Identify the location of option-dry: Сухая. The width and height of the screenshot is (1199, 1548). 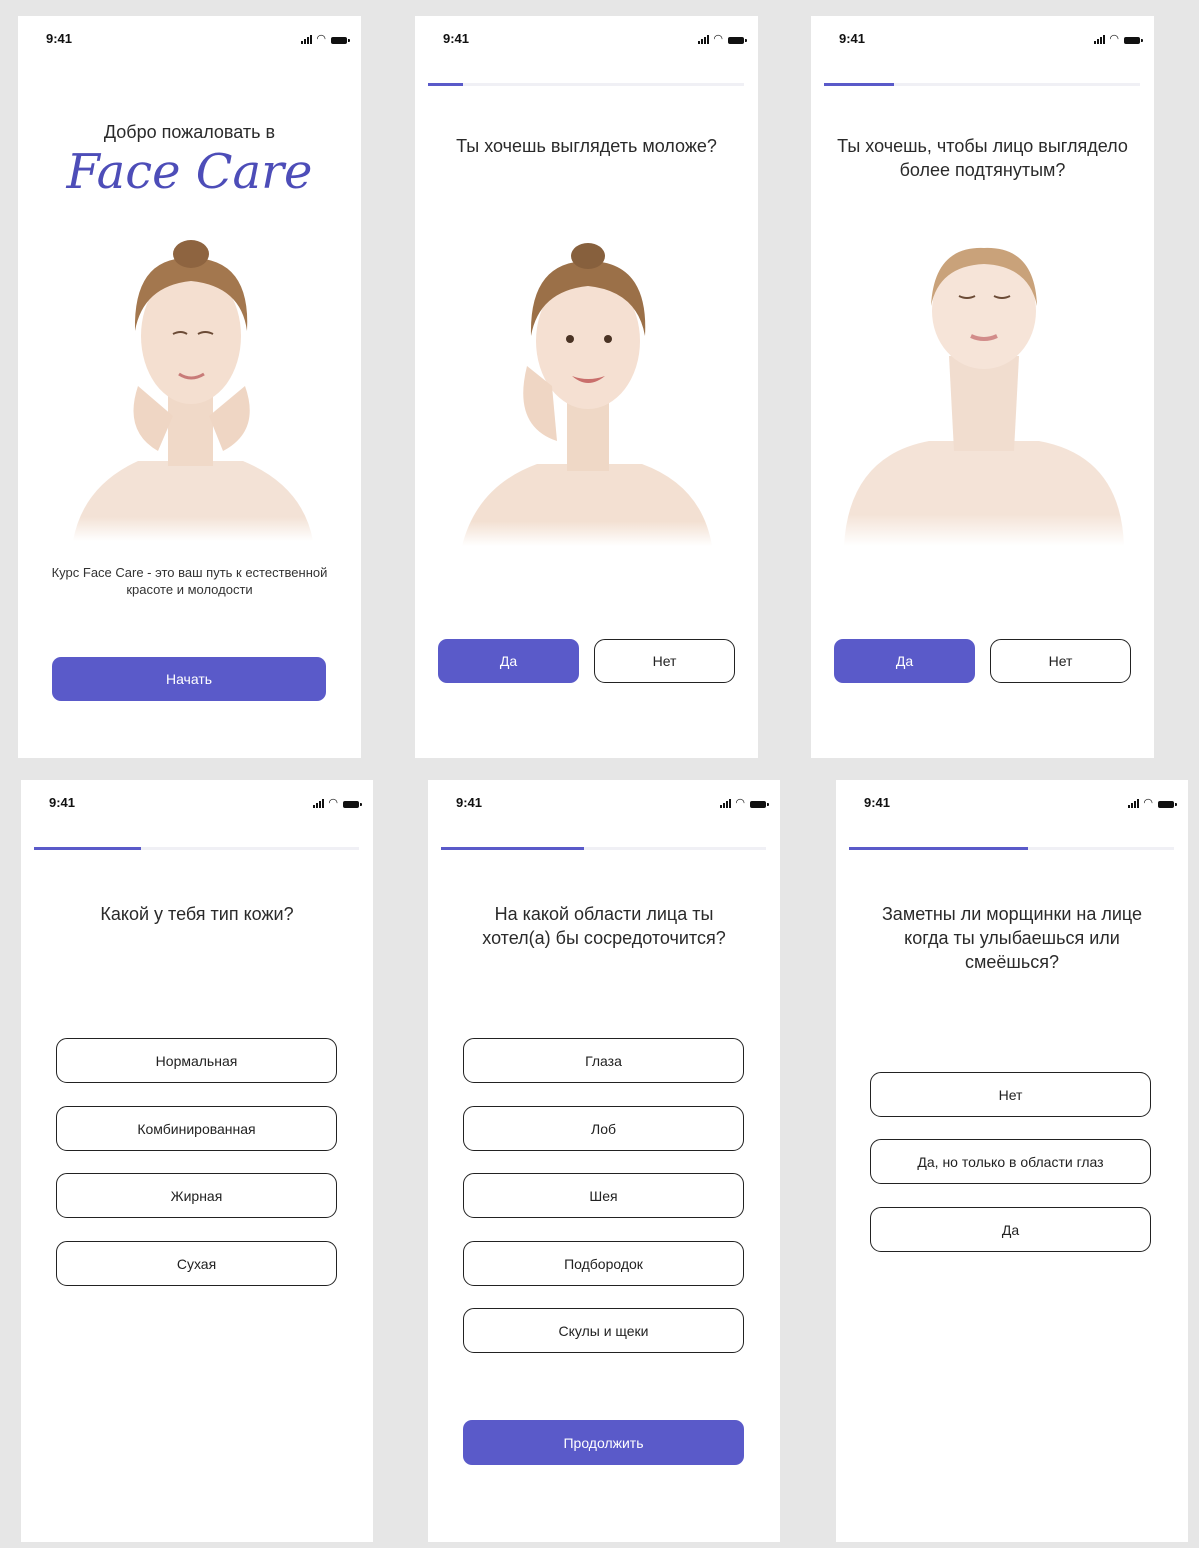
(196, 1263).